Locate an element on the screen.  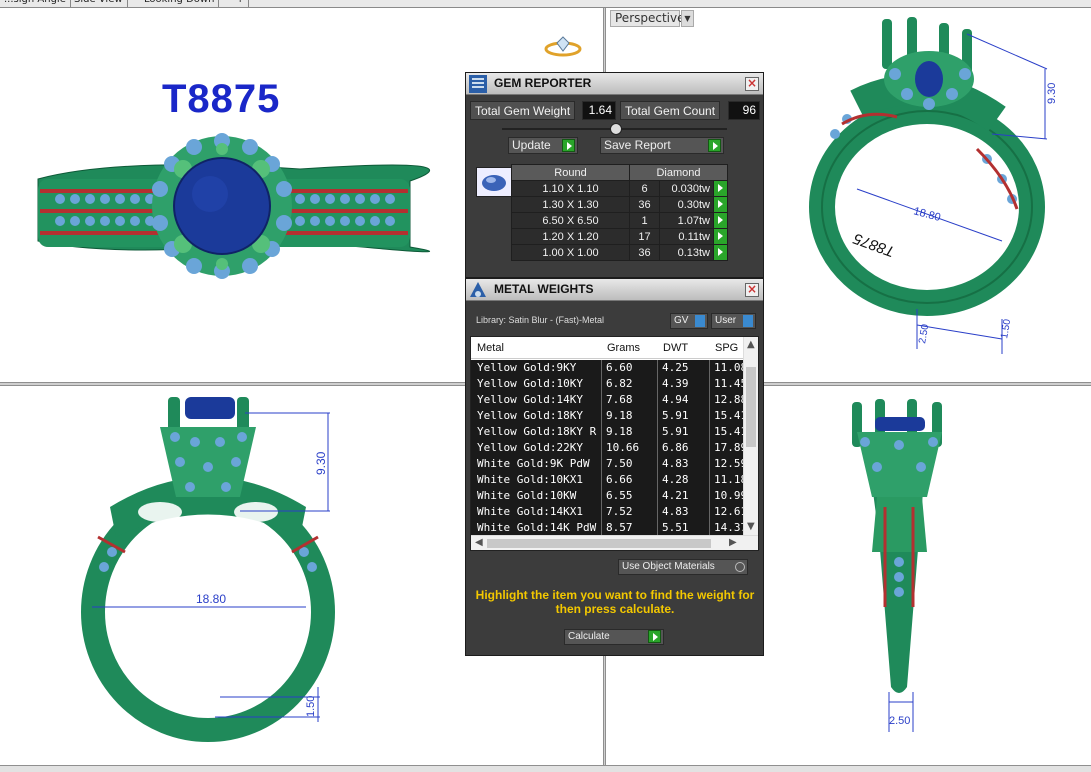
metal-row: White Gold:14KX1 7.52 4.83 12.61 is located at coordinates (609, 512).